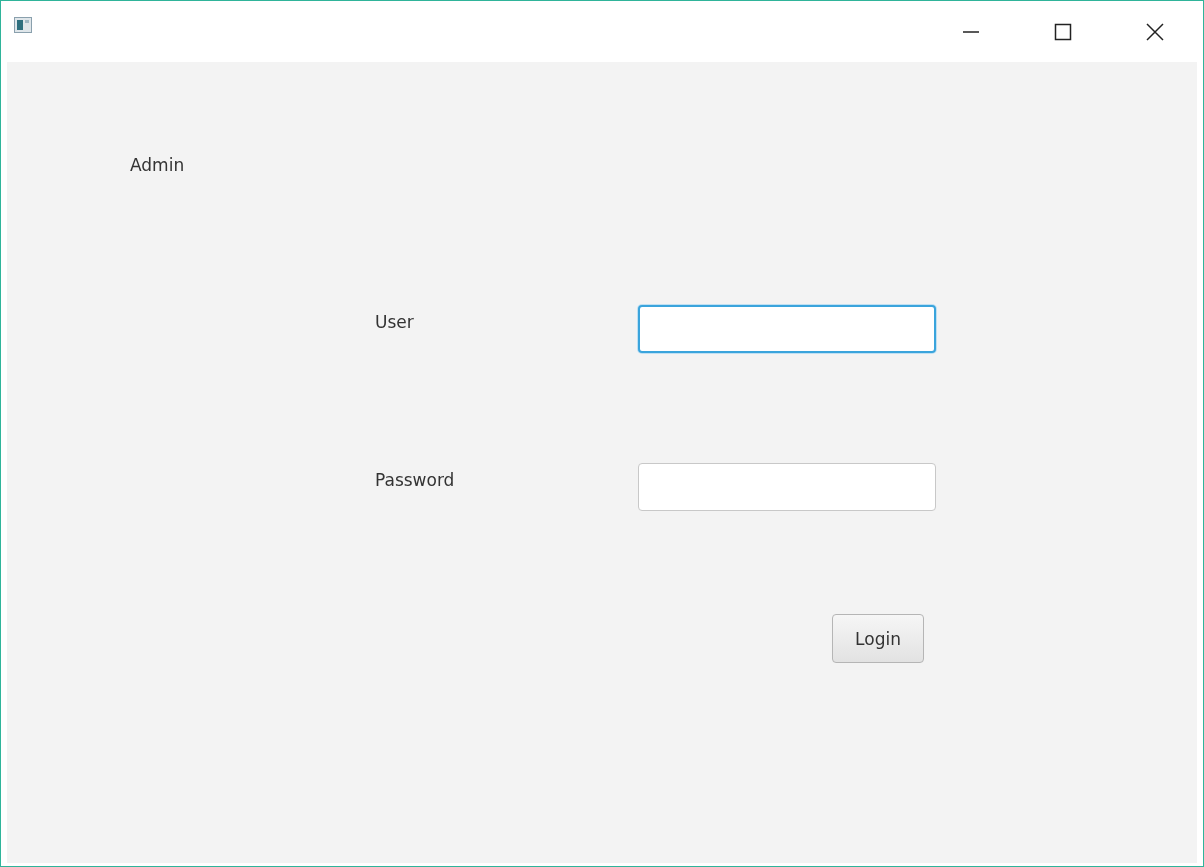 The height and width of the screenshot is (867, 1204). I want to click on page-heading: Admin, so click(157, 165).